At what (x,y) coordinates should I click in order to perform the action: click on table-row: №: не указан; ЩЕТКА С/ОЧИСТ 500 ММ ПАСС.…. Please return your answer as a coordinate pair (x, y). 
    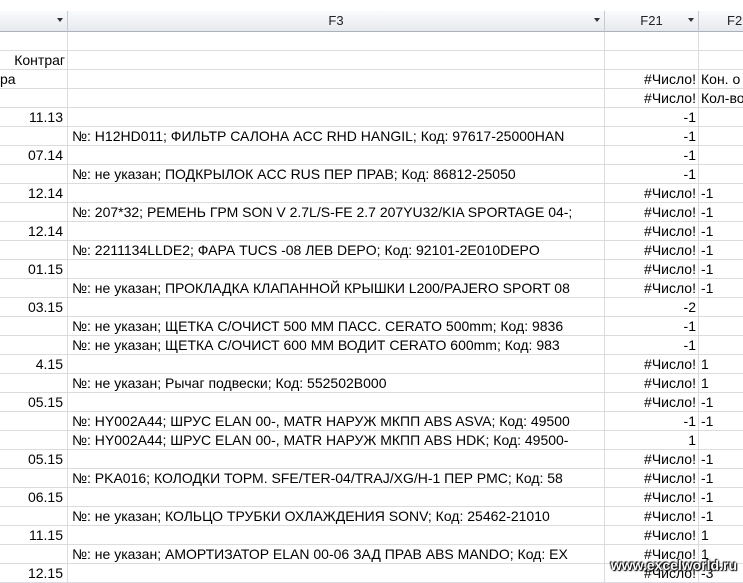
    Looking at the image, I should click on (371, 326).